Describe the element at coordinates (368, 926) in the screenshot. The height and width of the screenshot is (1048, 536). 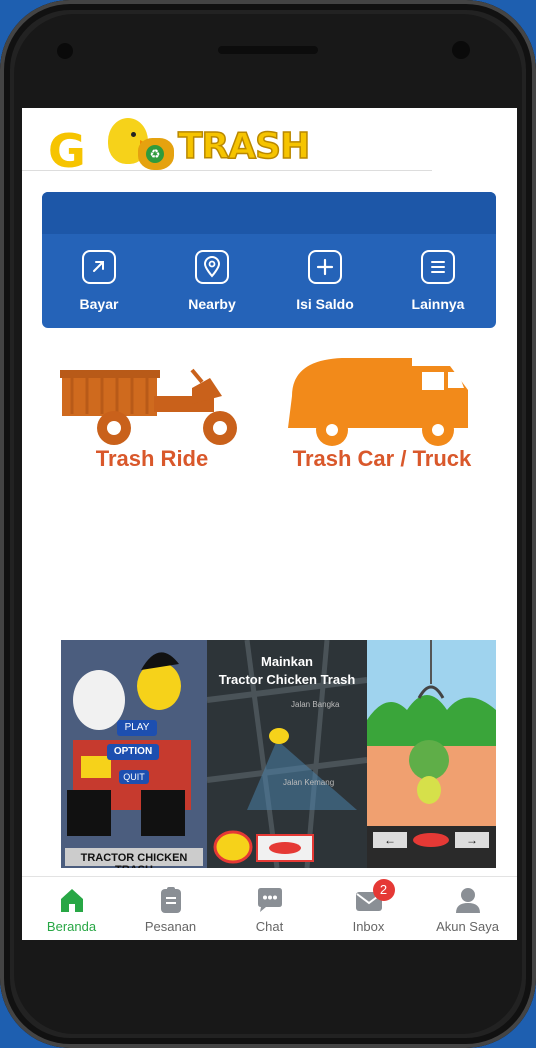
I see `nav-label-inbox: Inbox` at that location.